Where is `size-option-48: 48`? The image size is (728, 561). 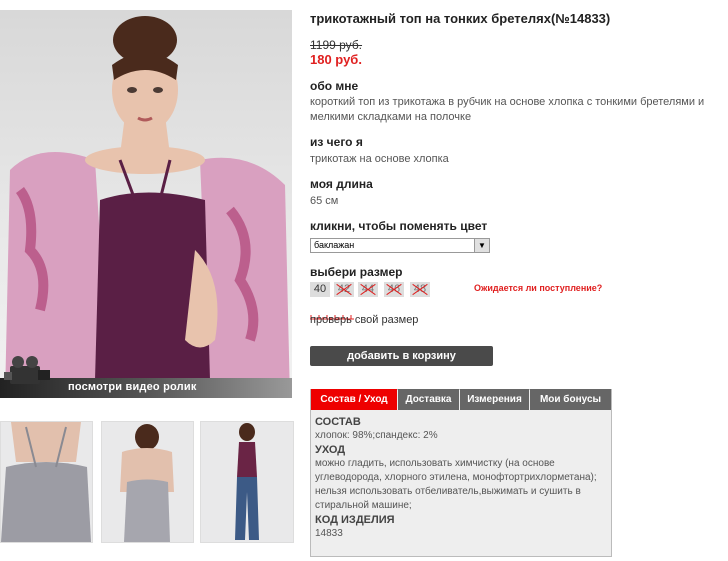
size-option-48: 48 is located at coordinates (420, 289).